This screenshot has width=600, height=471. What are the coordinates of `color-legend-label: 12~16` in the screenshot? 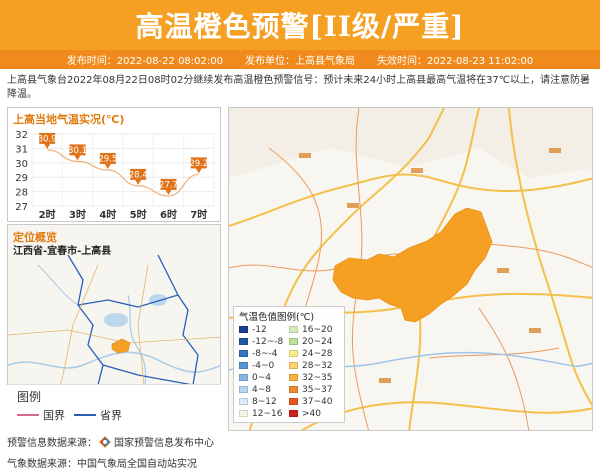 It's located at (267, 413).